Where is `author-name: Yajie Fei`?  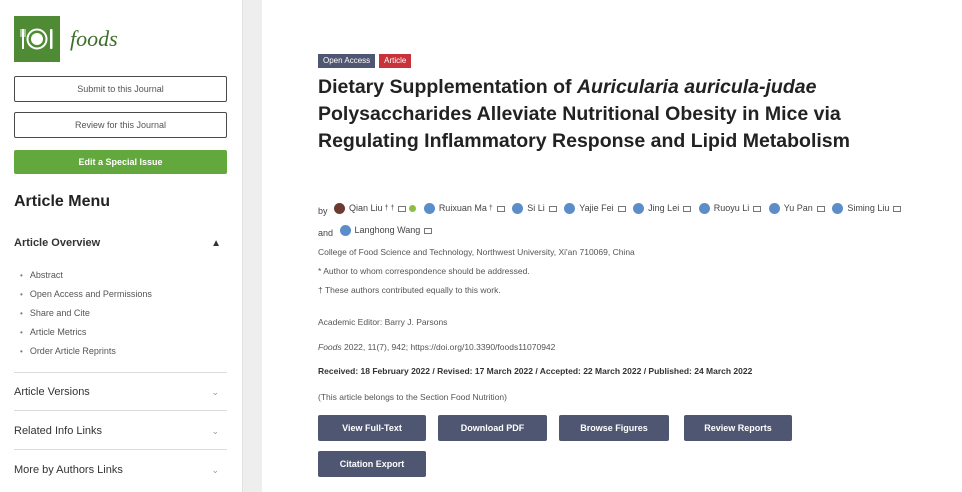
author-name: Yajie Fei is located at coordinates (596, 208).